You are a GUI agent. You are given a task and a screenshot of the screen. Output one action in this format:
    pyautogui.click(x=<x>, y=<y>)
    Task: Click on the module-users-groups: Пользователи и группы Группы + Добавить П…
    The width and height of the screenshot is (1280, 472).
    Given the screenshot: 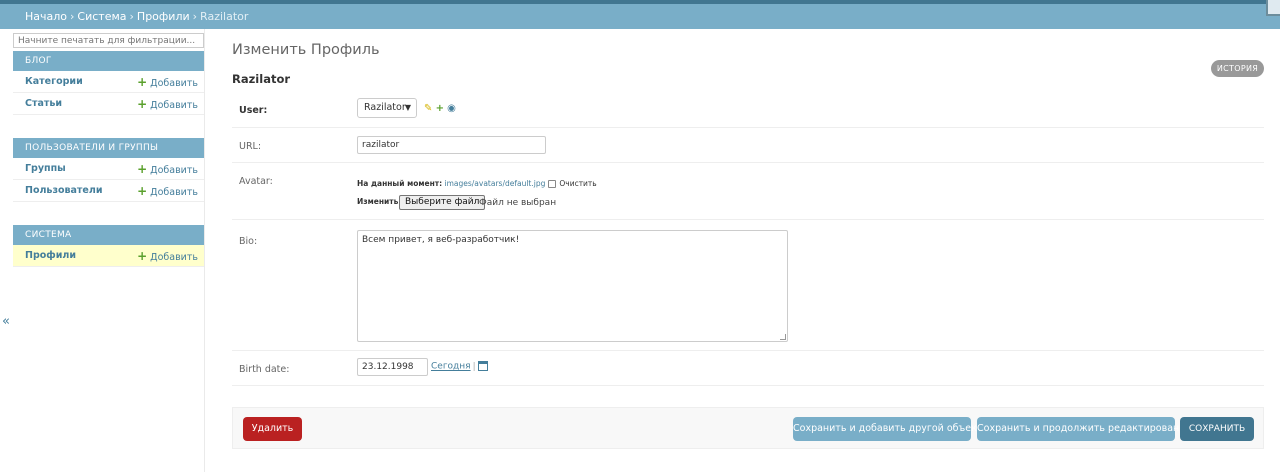 What is the action you would take?
    pyautogui.click(x=108, y=170)
    